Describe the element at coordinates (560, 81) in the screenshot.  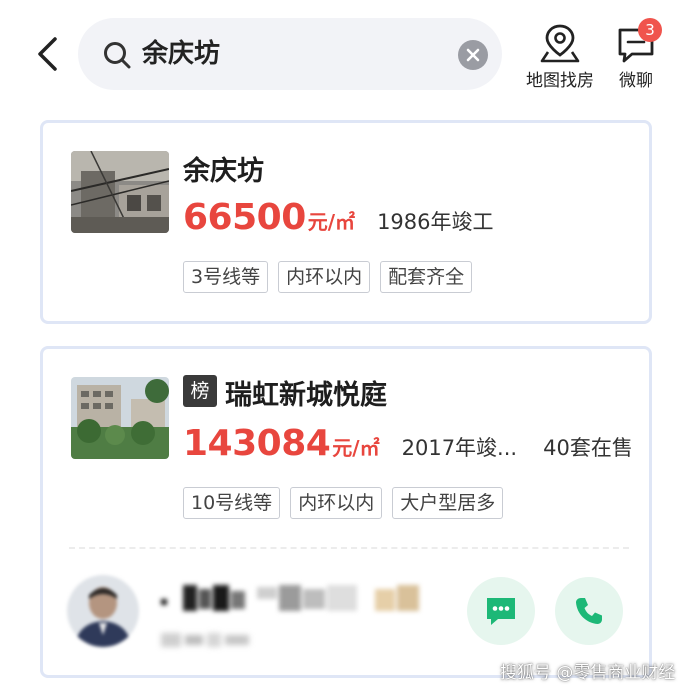
I see `map-search-label: 地图找房` at that location.